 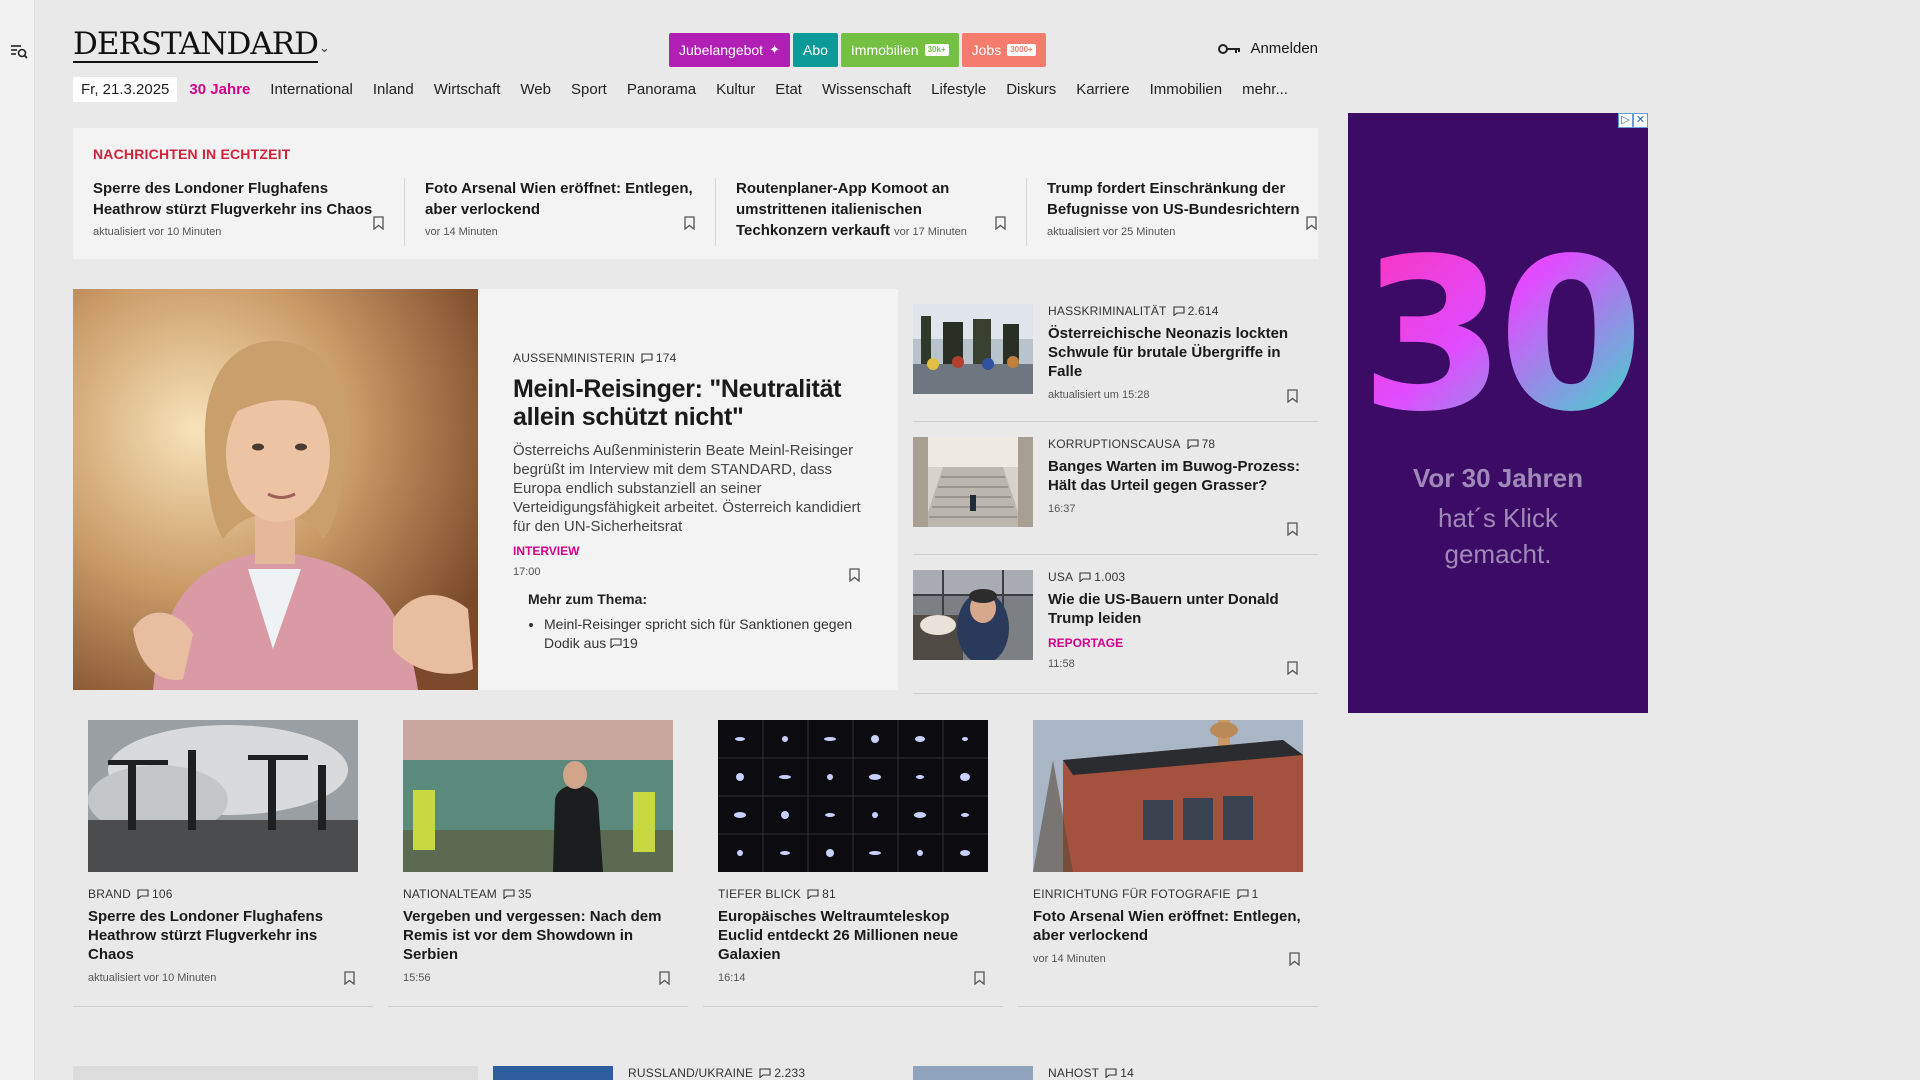 I want to click on article-type-label: REPORTAGE, so click(x=1086, y=643).